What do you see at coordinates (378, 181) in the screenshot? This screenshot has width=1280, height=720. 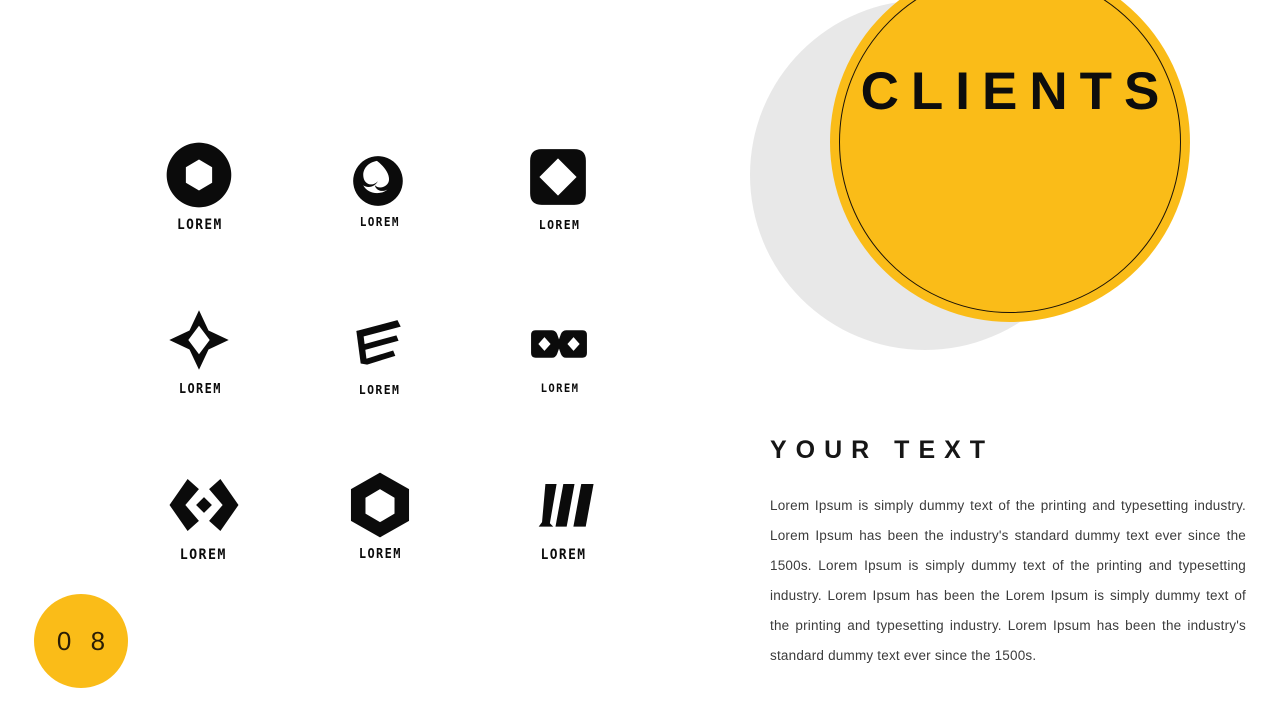 I see `swirl-pinwheel-logo-icon` at bounding box center [378, 181].